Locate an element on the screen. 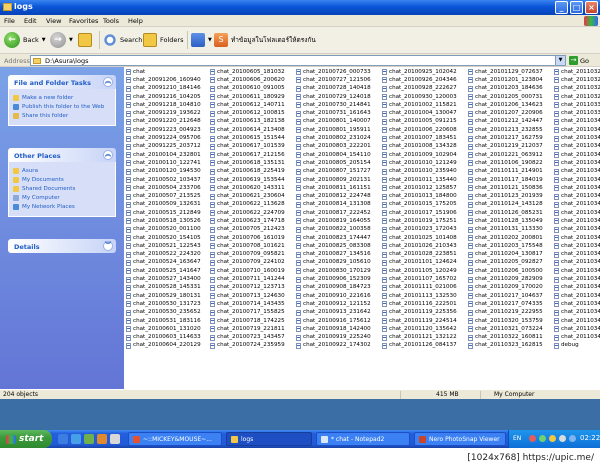 The width and height of the screenshot is (600, 469). file-item: chat_20100617_101539 is located at coordinates (247, 147).